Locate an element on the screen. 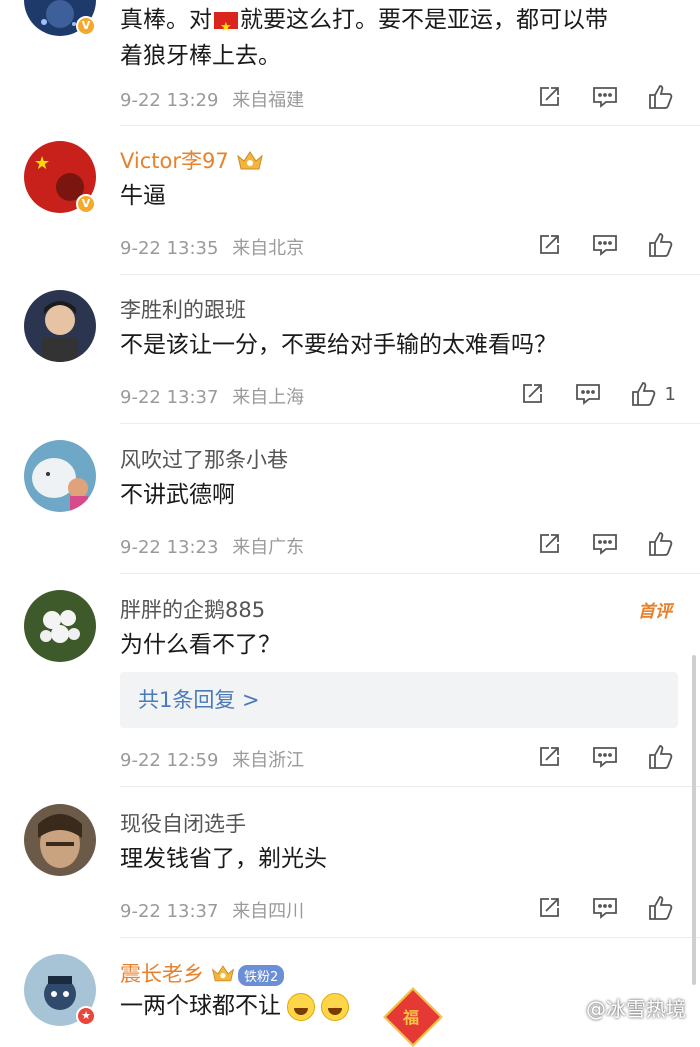  comment-text: 为什么看不了？ is located at coordinates (200, 645).